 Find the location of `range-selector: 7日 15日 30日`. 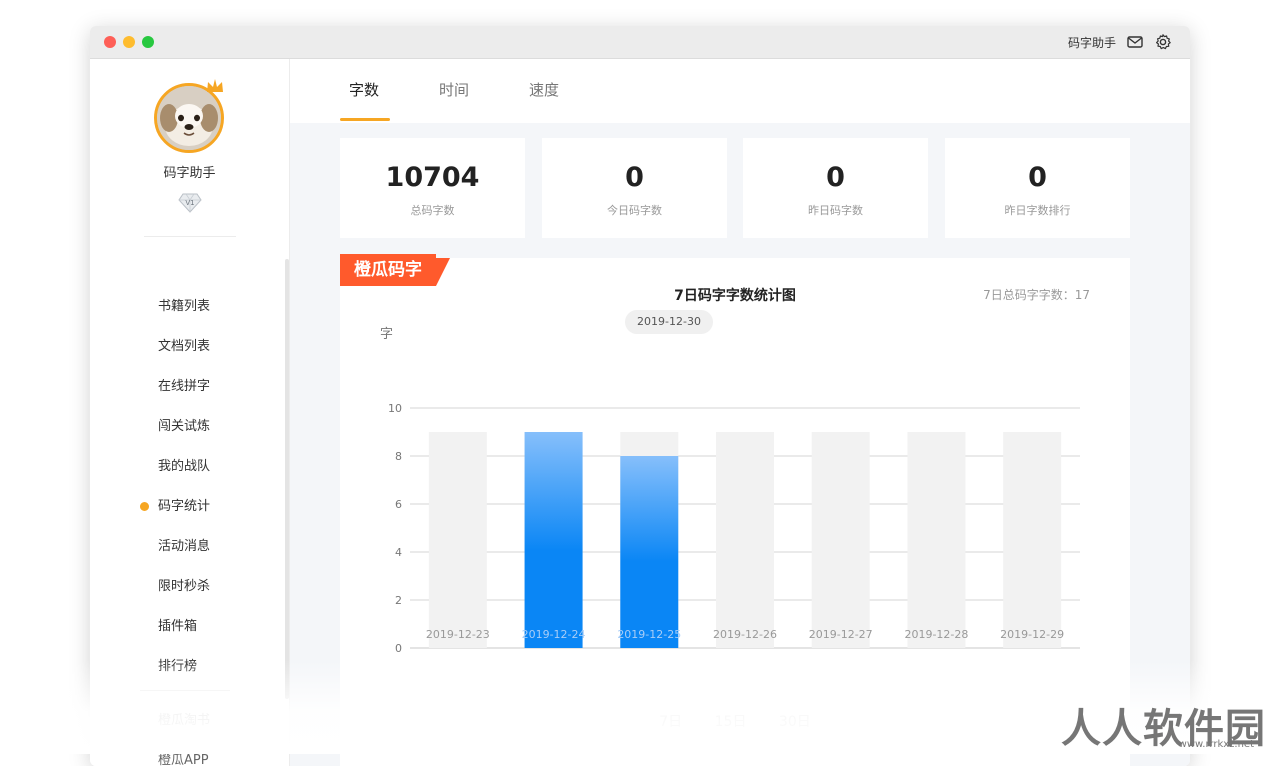

range-selector: 7日 15日 30日 is located at coordinates (735, 721).